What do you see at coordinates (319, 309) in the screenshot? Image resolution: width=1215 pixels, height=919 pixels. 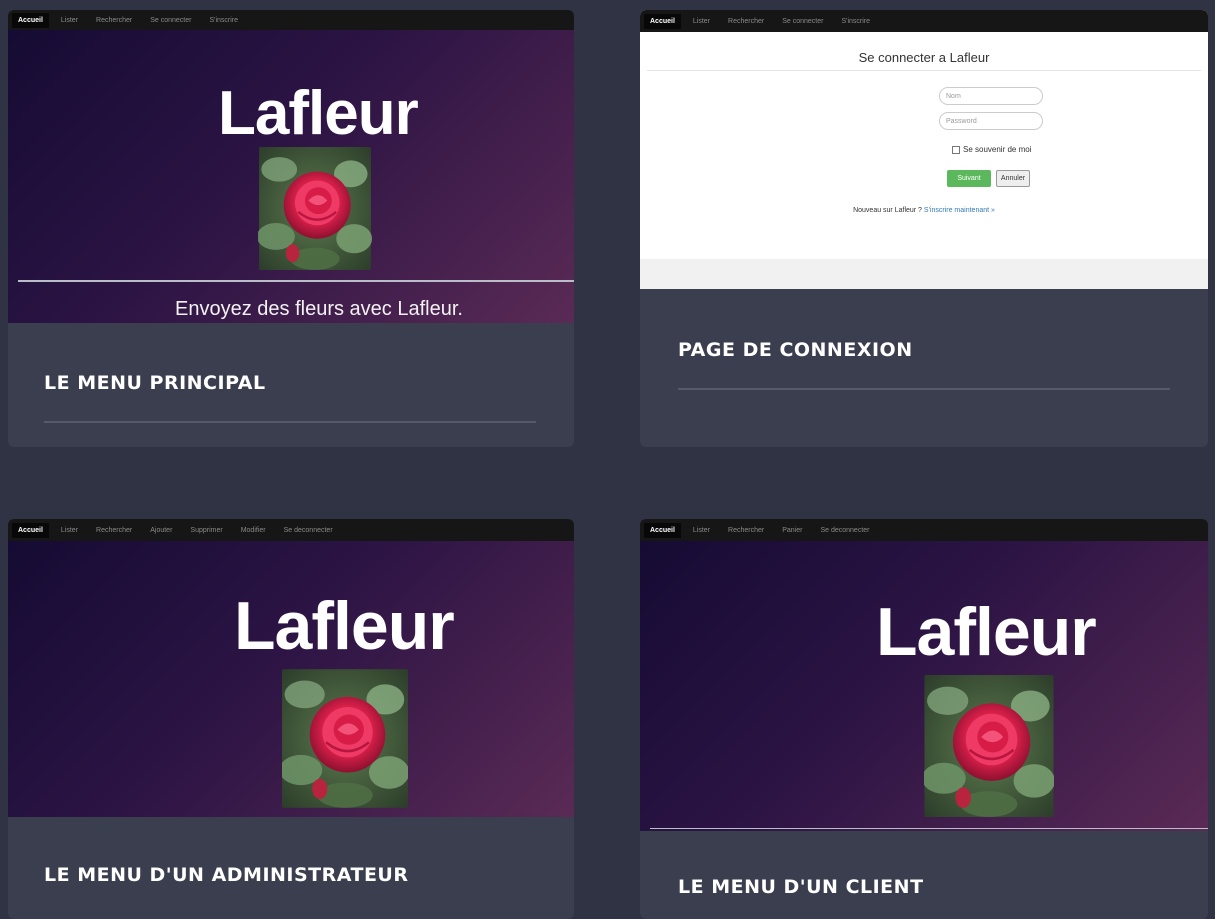 I see `slogan: Envoyez des fleurs avec Lafleur.` at bounding box center [319, 309].